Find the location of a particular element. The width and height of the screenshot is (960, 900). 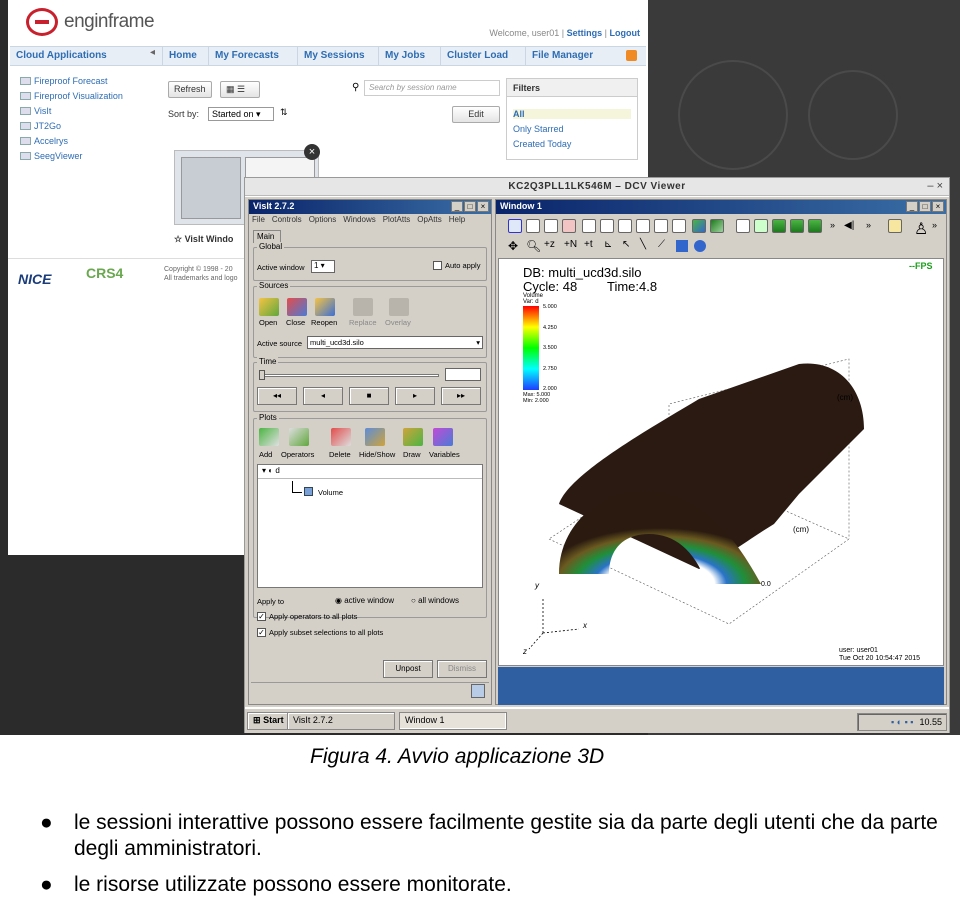

pick-icon: +t is located at coordinates (588, 244).